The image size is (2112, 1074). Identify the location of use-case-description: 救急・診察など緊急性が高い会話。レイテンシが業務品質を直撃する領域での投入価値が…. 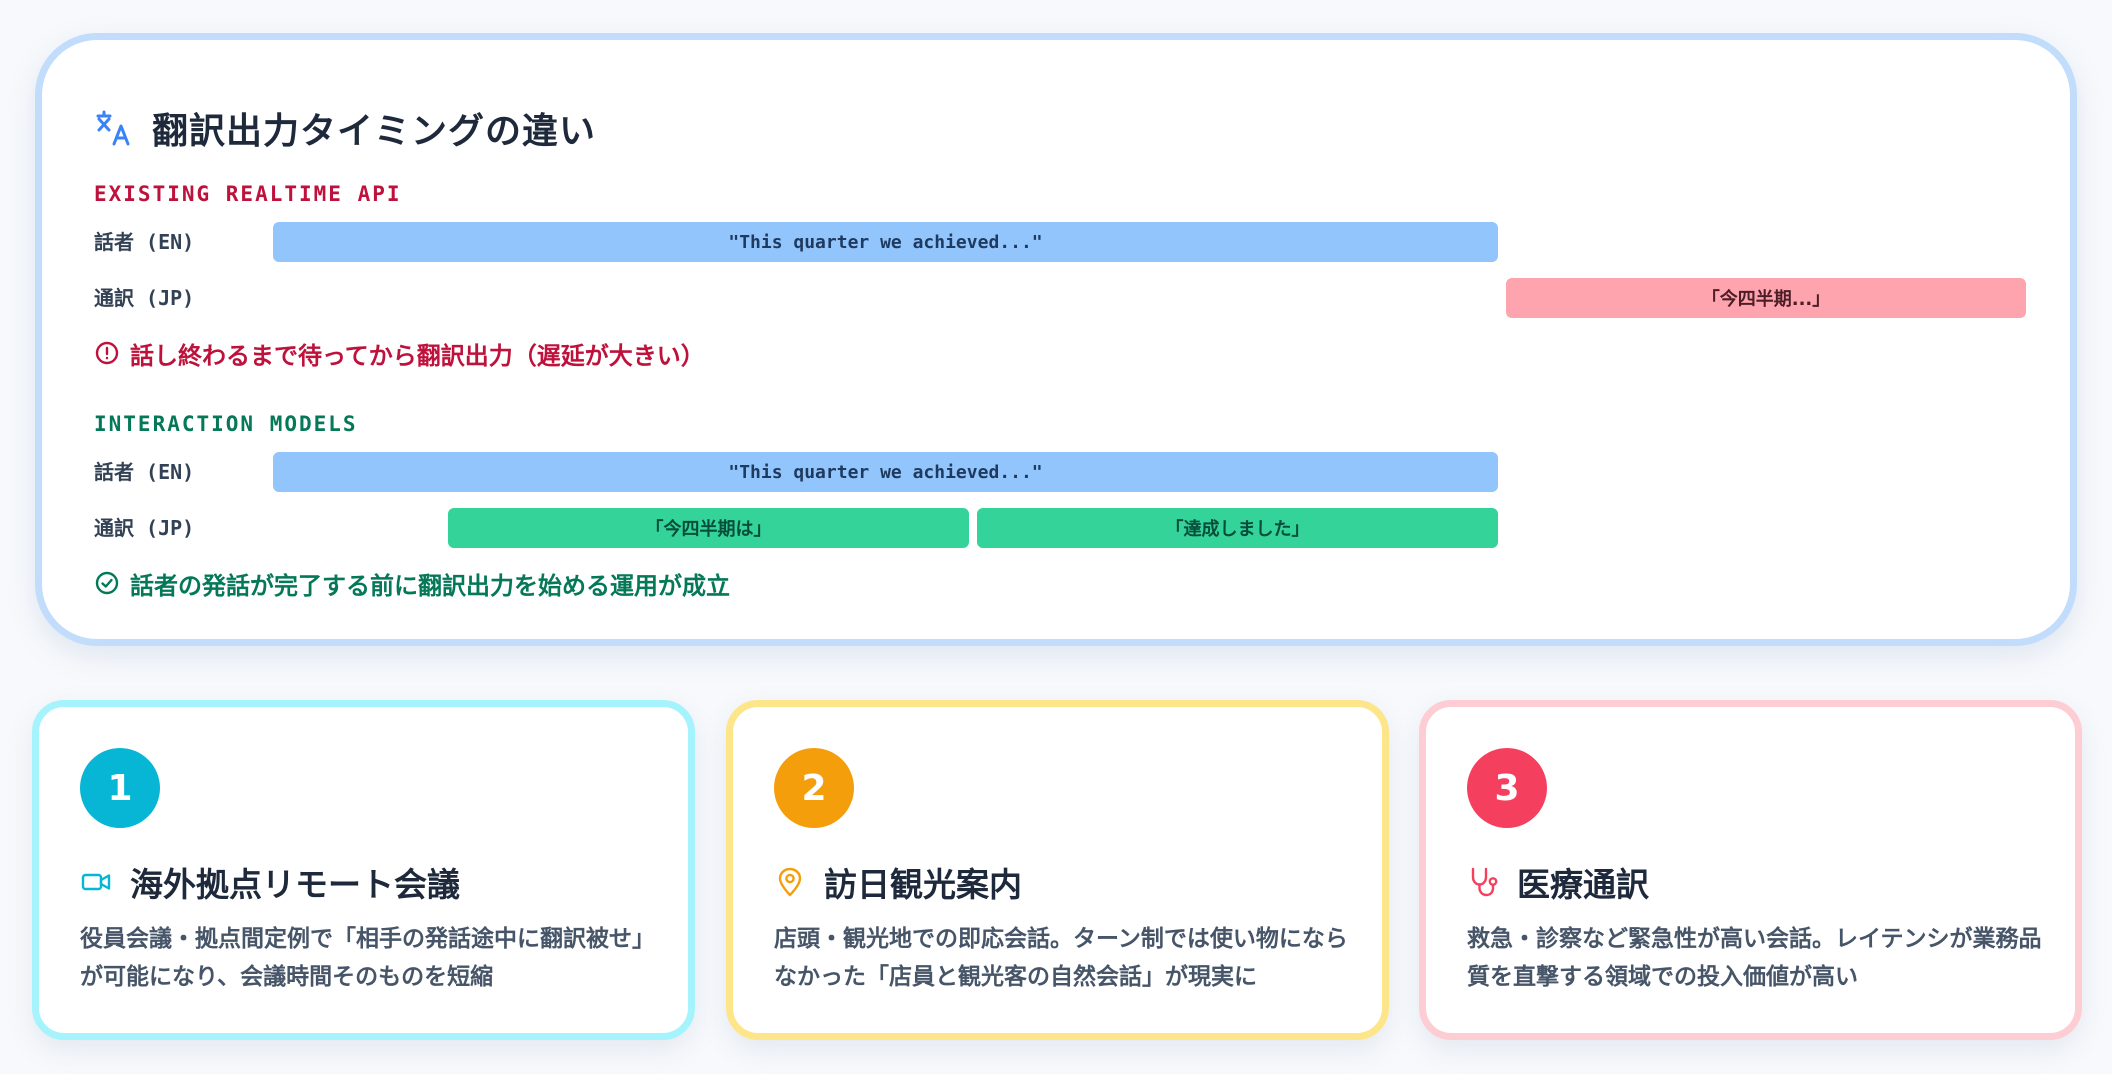
(1754, 958).